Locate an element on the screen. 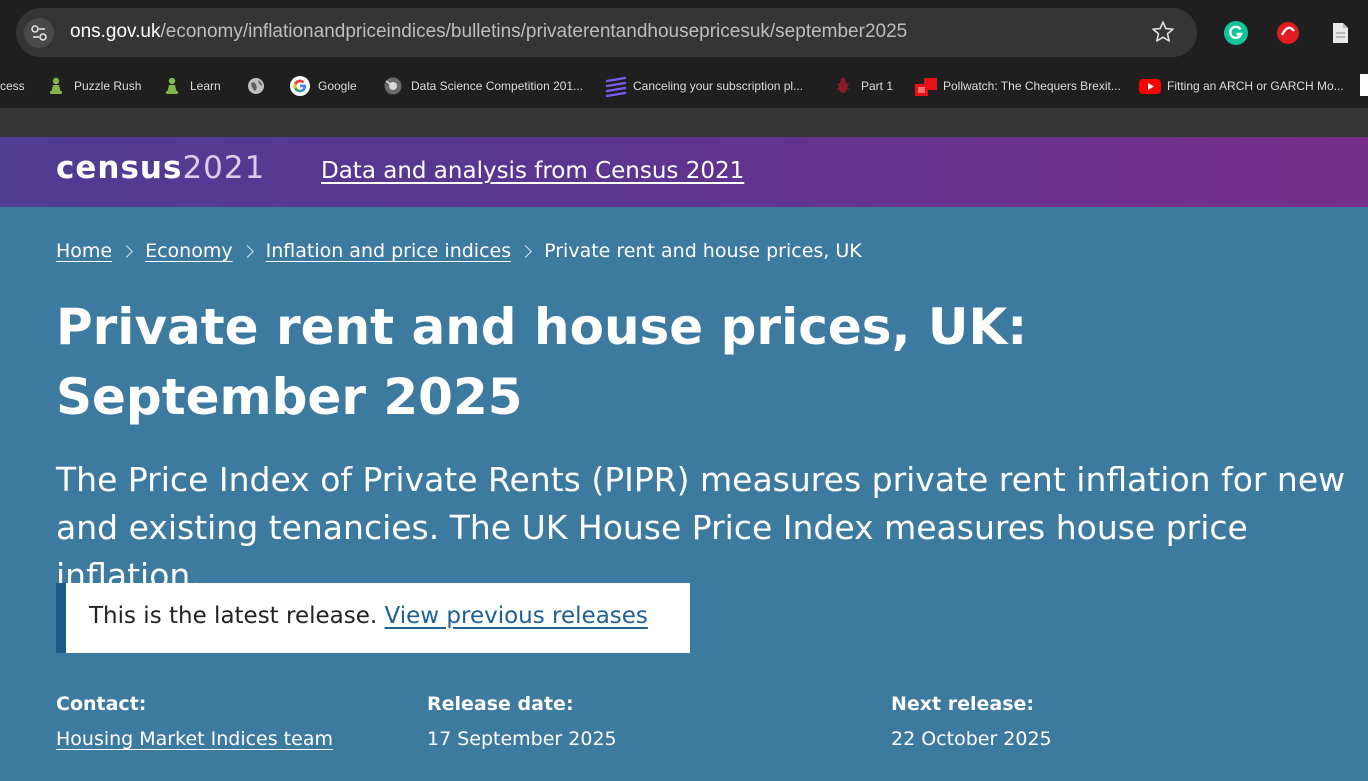 The width and height of the screenshot is (1368, 781). bookmarks-overflow-edge is located at coordinates (1364, 85).